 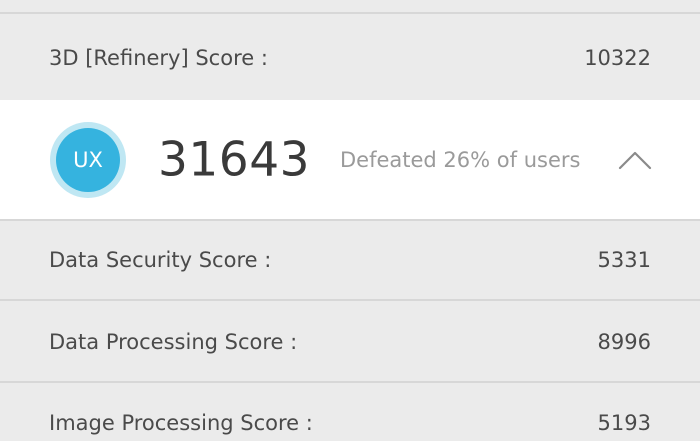 What do you see at coordinates (160, 260) in the screenshot?
I see `score-label: Data Security Score :` at bounding box center [160, 260].